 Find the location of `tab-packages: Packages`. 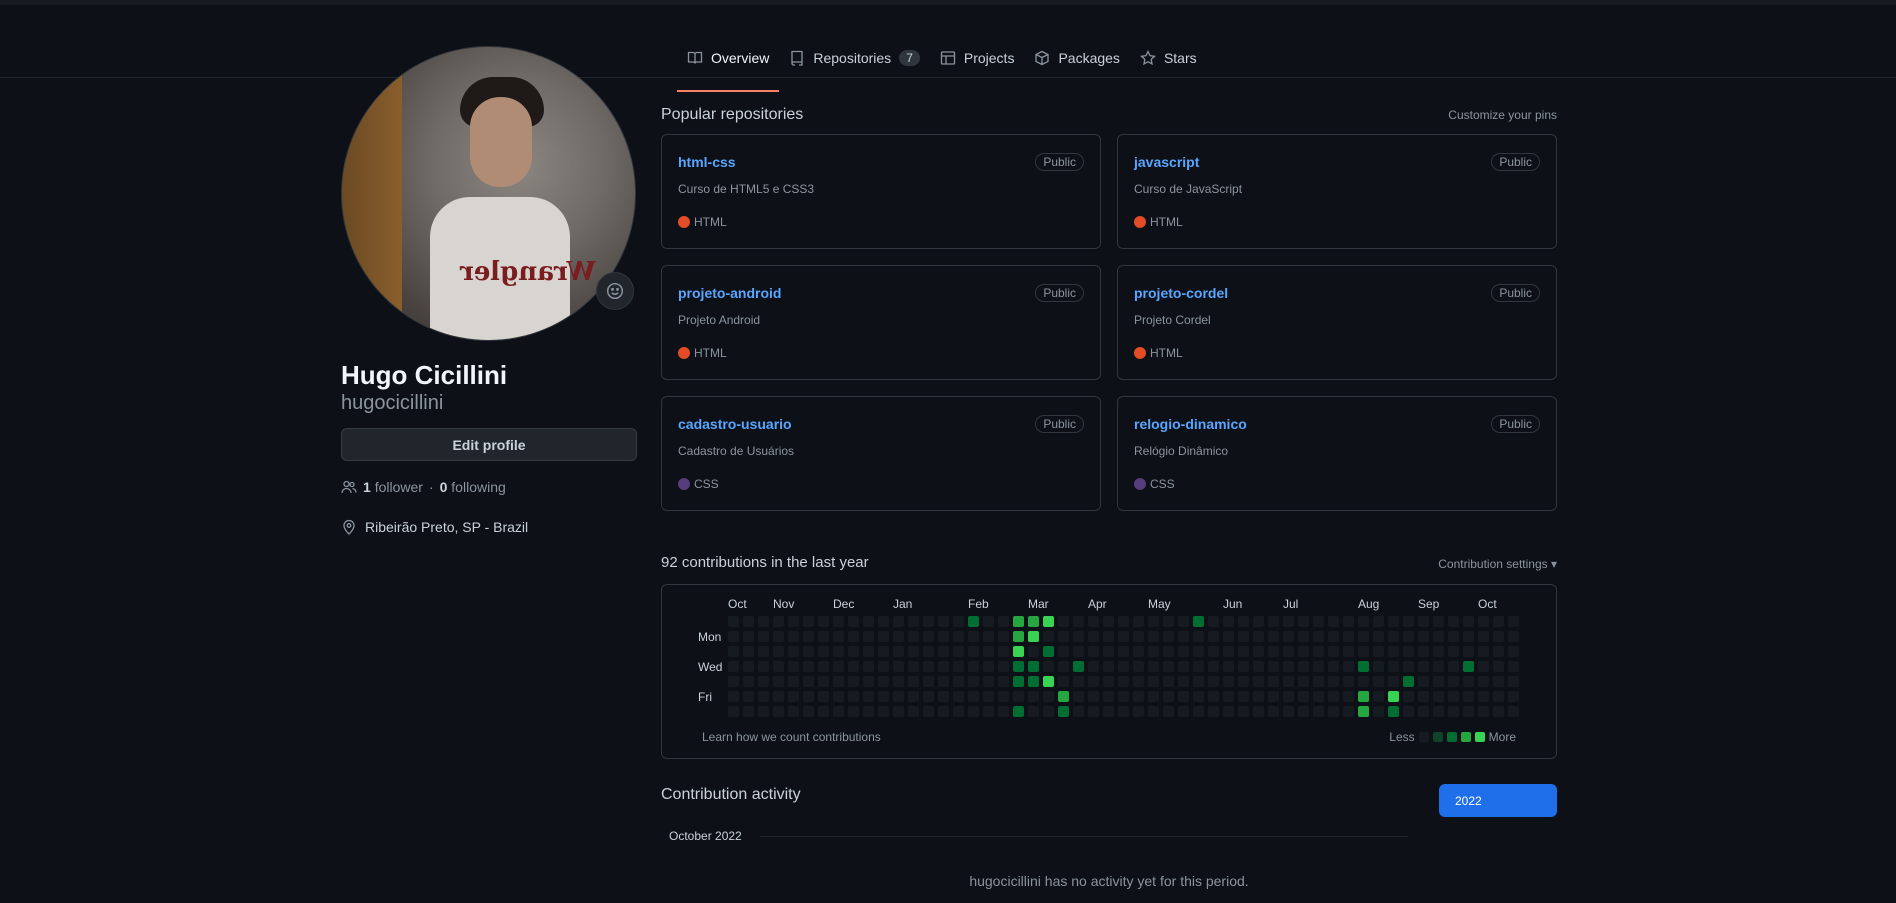

tab-packages: Packages is located at coordinates (1076, 58).